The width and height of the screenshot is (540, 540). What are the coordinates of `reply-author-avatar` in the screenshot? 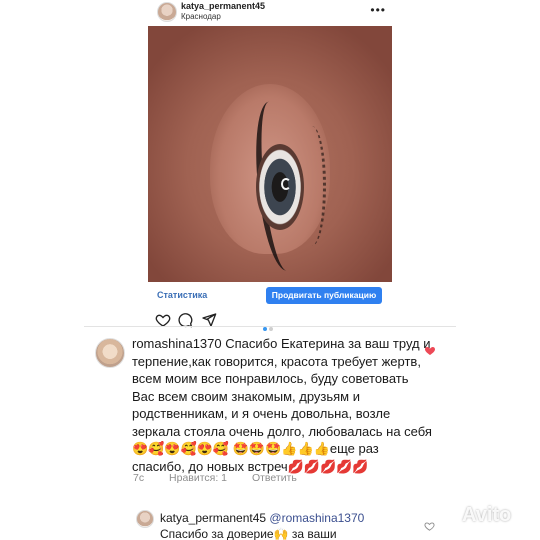 It's located at (145, 519).